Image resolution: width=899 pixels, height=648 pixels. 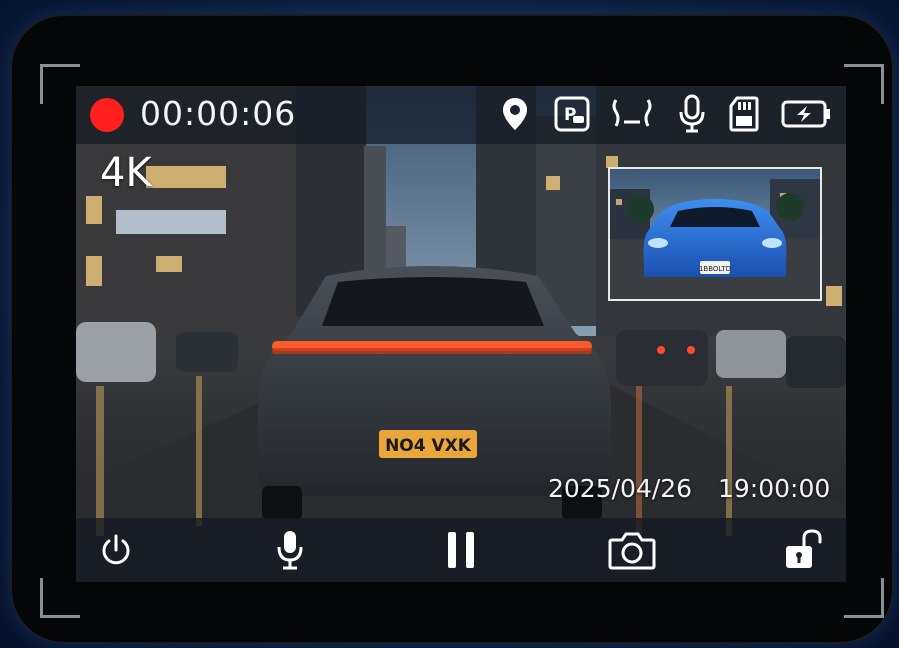 I want to click on microphone-button, so click(x=290, y=550).